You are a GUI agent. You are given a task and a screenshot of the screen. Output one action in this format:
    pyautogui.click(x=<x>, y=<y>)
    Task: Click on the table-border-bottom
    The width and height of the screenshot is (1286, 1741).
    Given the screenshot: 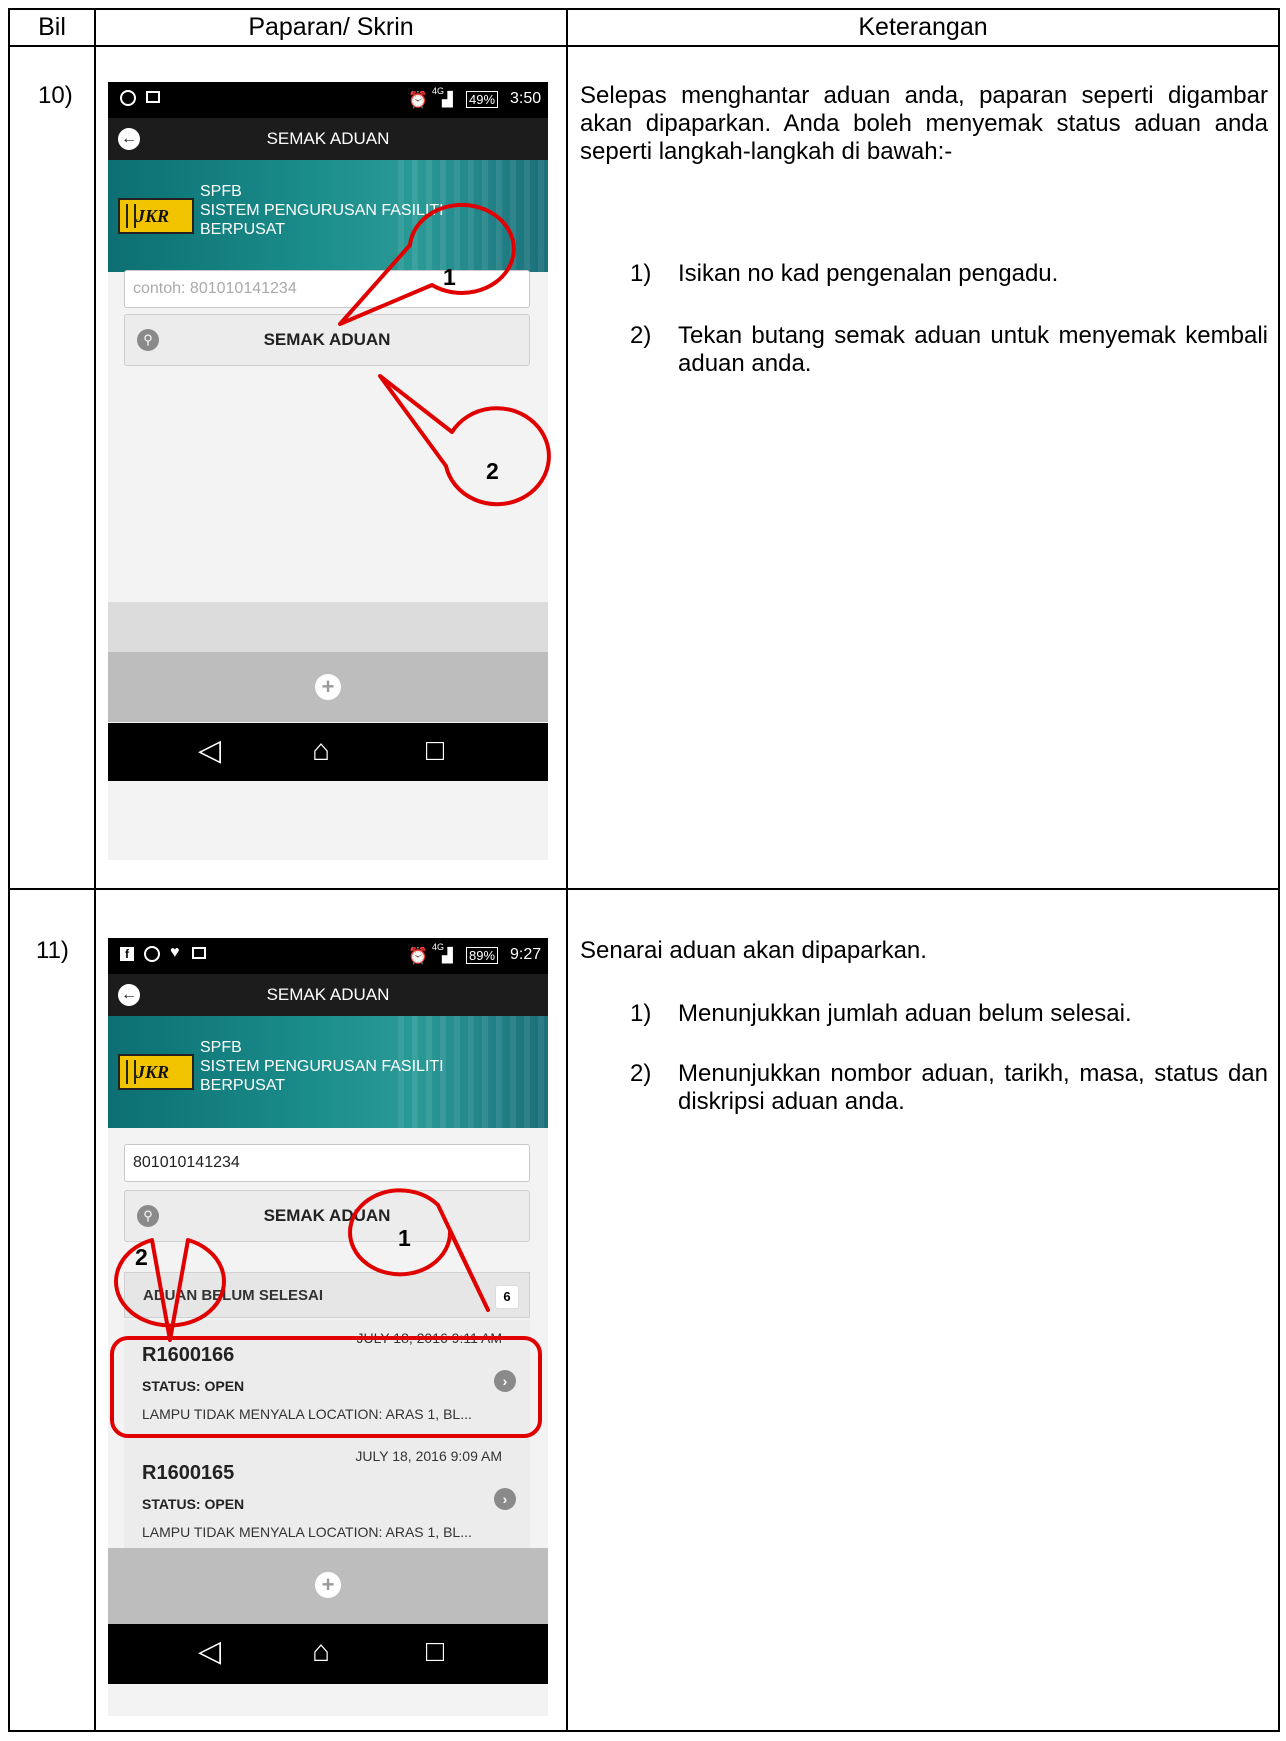 What is the action you would take?
    pyautogui.click(x=644, y=1731)
    